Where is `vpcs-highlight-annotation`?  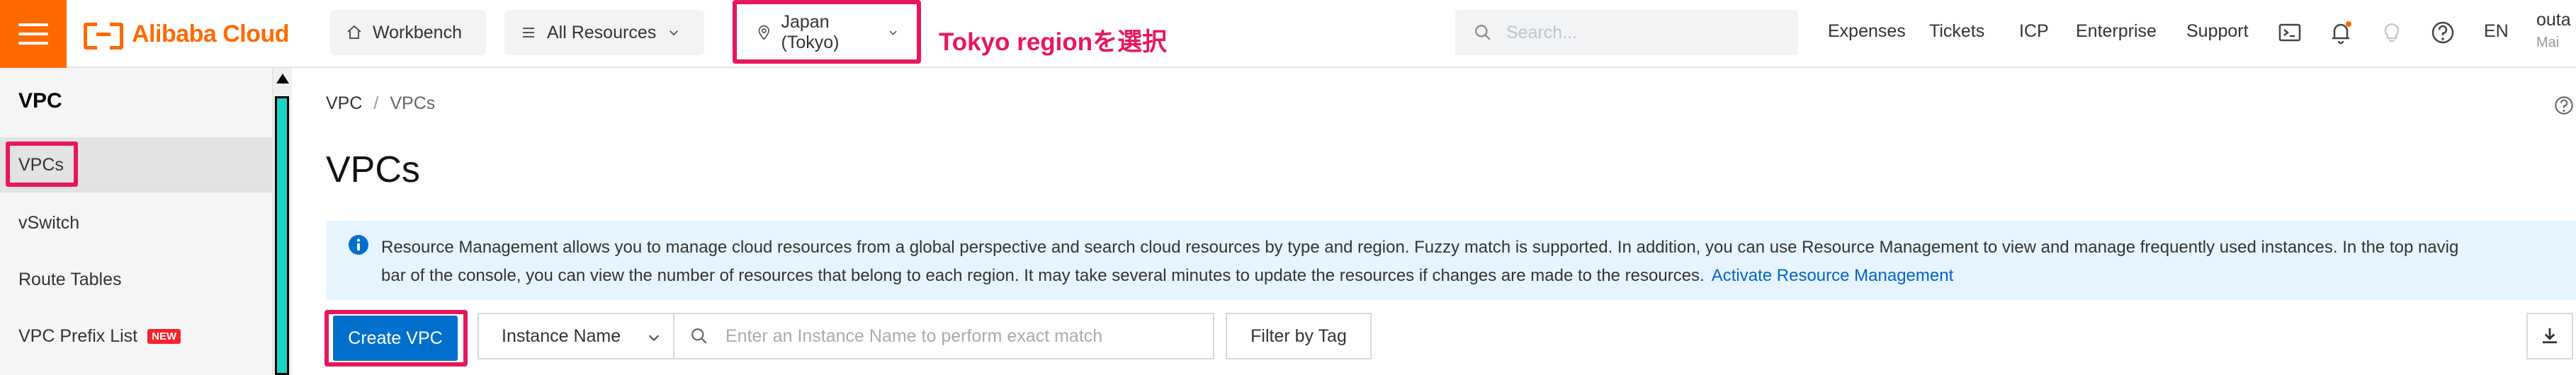
vpcs-highlight-annotation is located at coordinates (42, 164).